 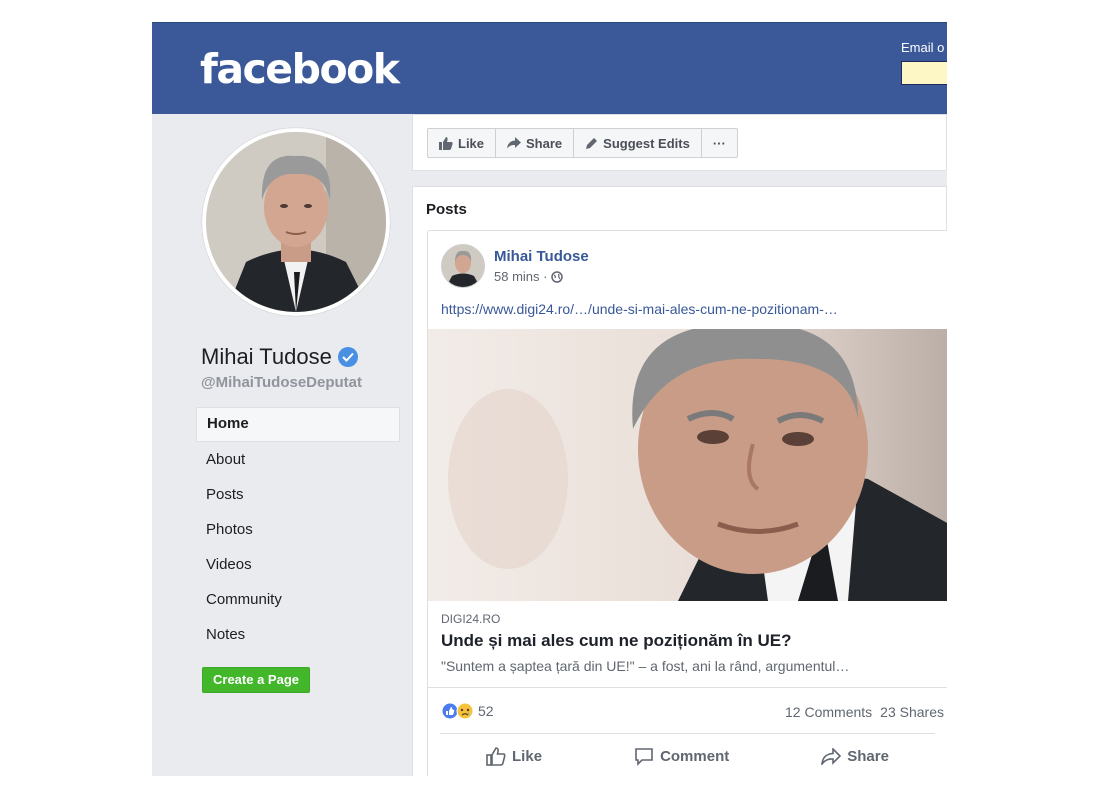 I want to click on sad-reaction-icon, so click(x=465, y=711).